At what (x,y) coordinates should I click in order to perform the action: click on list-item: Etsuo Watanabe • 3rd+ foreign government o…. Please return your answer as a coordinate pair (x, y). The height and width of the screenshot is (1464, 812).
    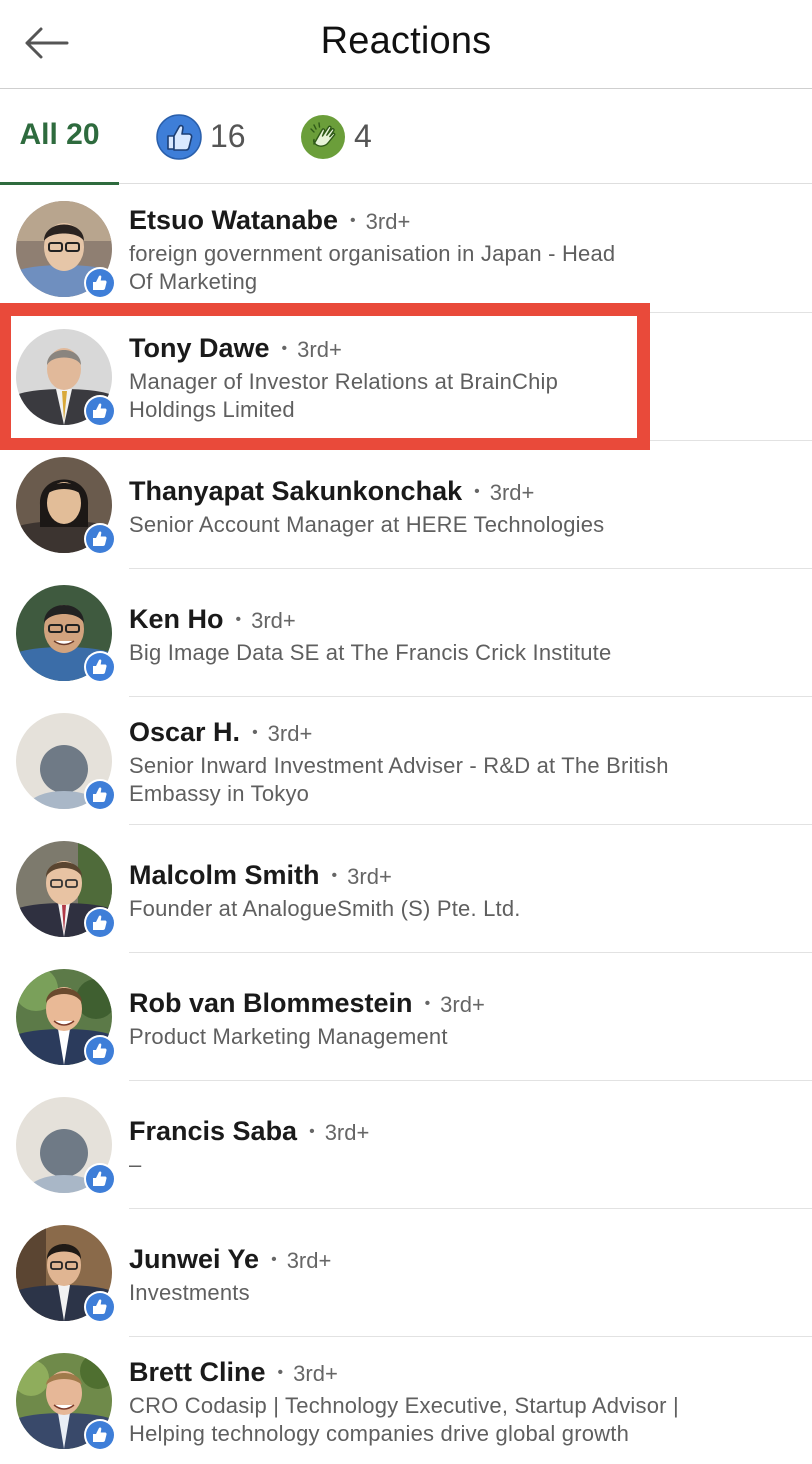
    Looking at the image, I should click on (406, 249).